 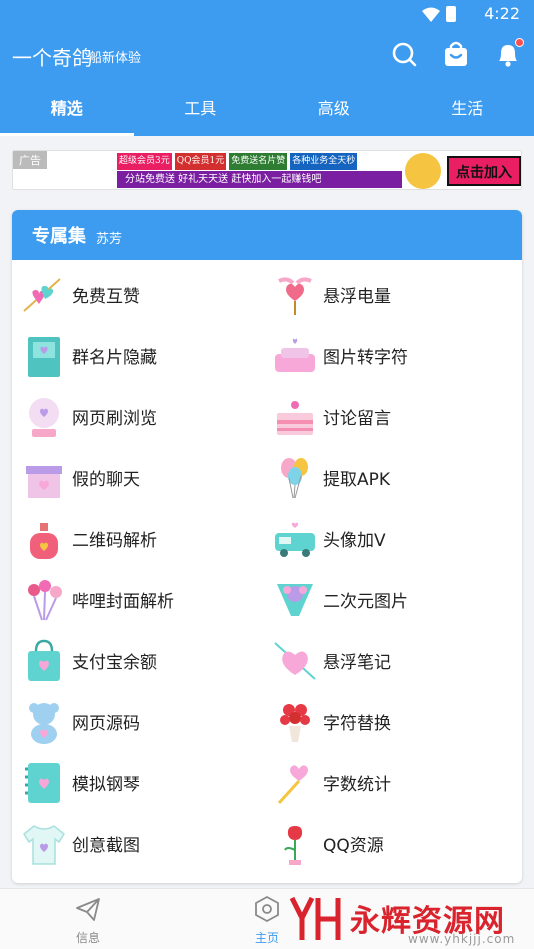 What do you see at coordinates (423, 171) in the screenshot?
I see `smiley-face-icon` at bounding box center [423, 171].